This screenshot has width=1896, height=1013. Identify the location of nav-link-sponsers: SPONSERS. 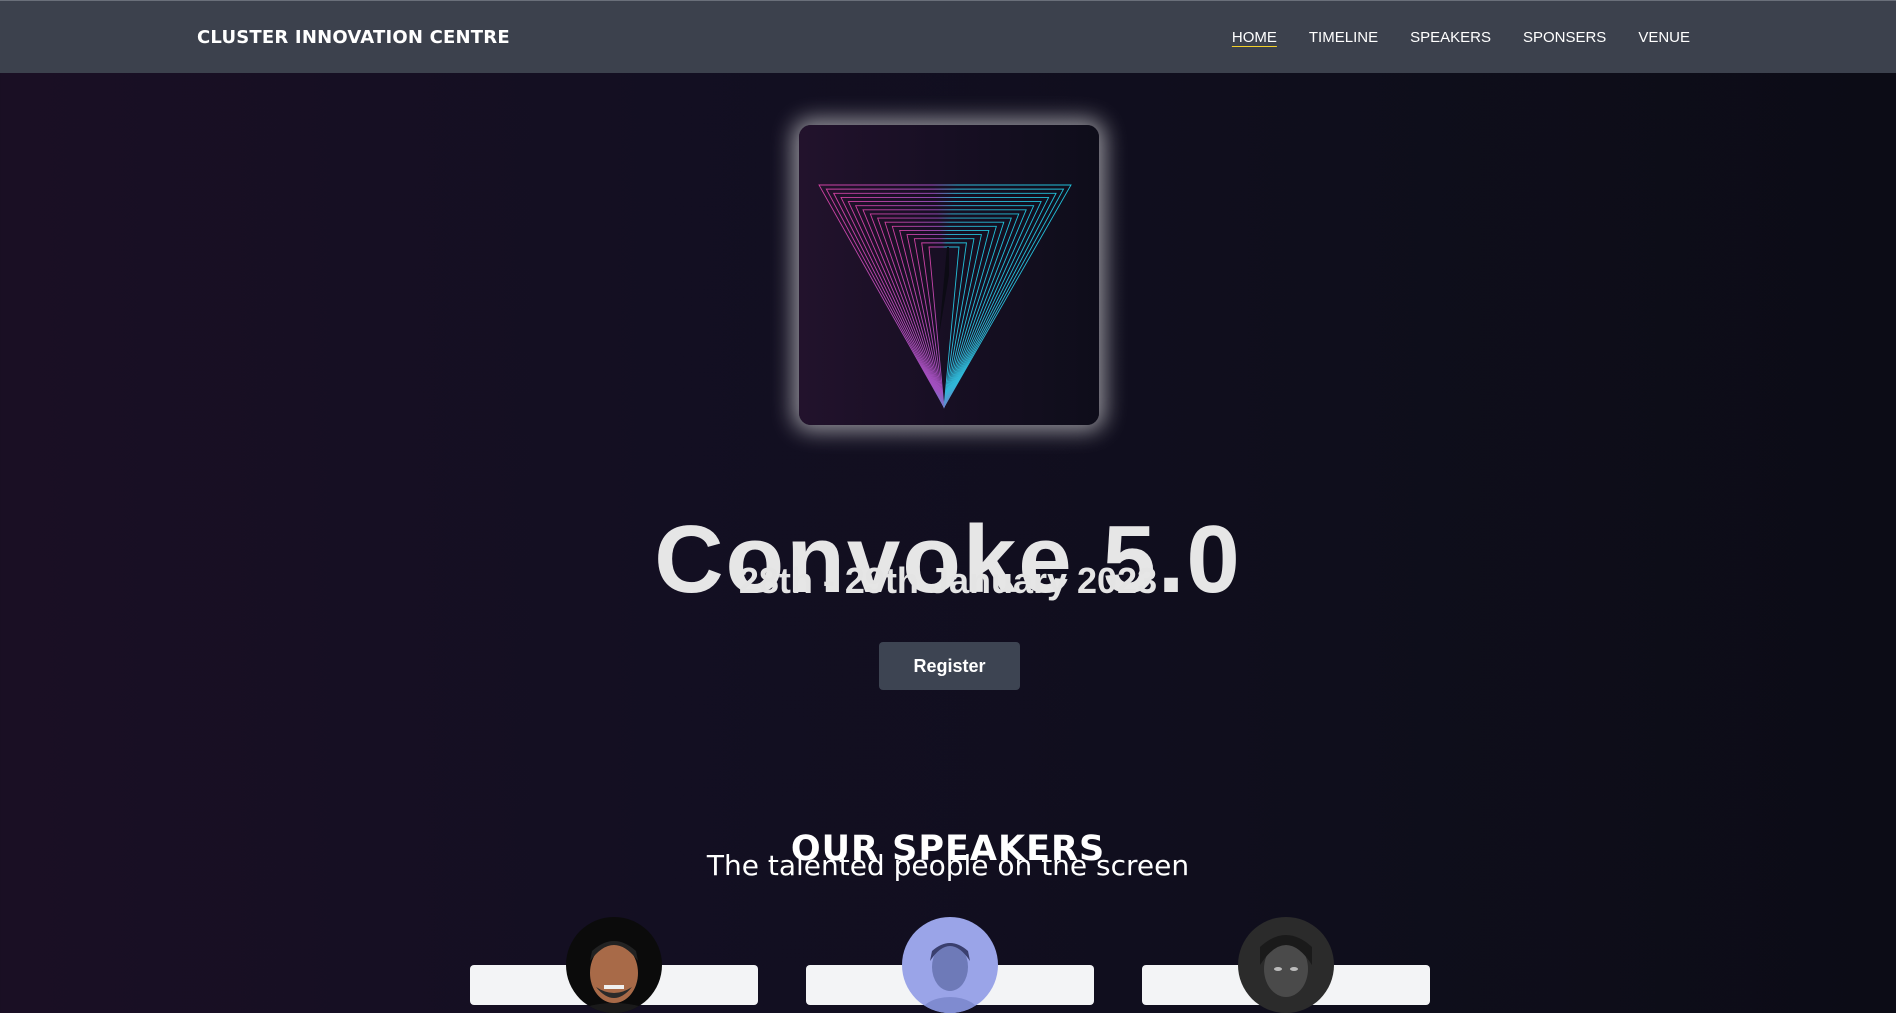
(1564, 38).